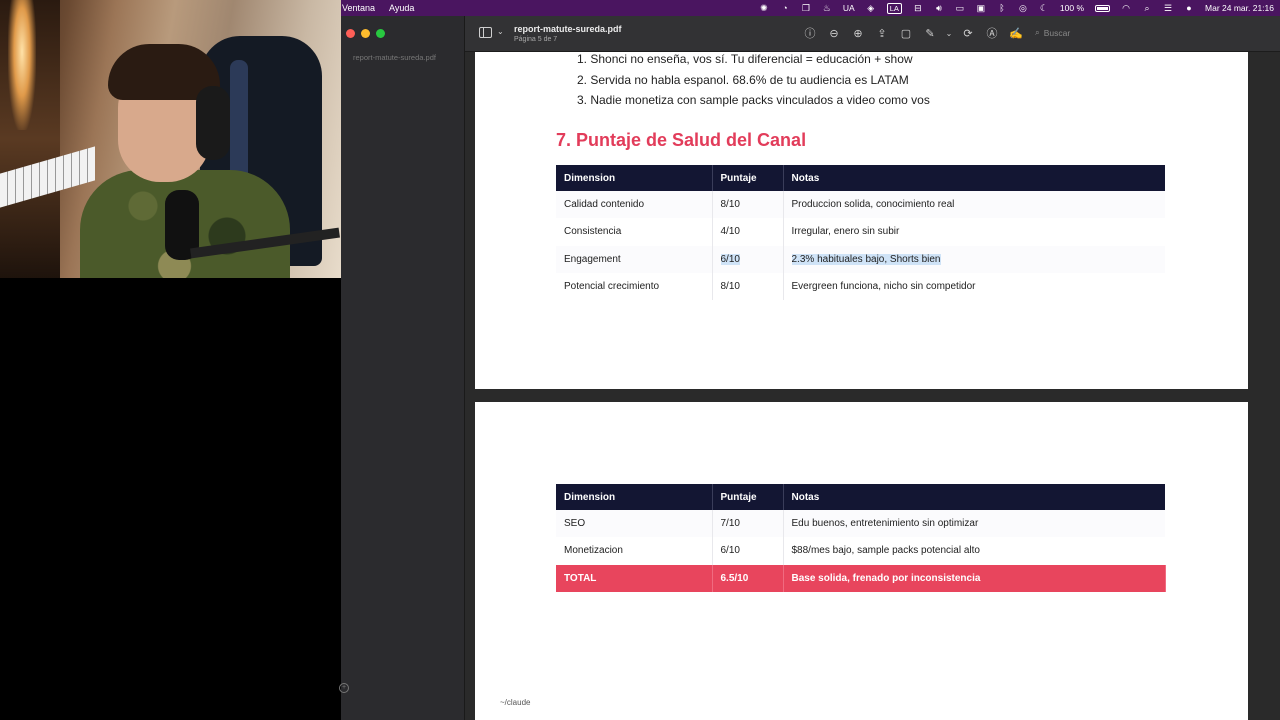  What do you see at coordinates (806, 8) in the screenshot?
I see `clipboard-icon: ❐` at bounding box center [806, 8].